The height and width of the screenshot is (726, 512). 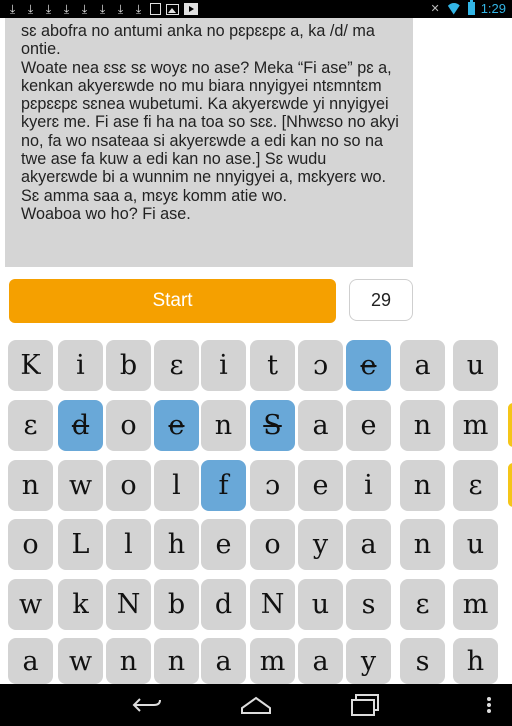 I want to click on letter-tile: k, so click(x=80, y=604).